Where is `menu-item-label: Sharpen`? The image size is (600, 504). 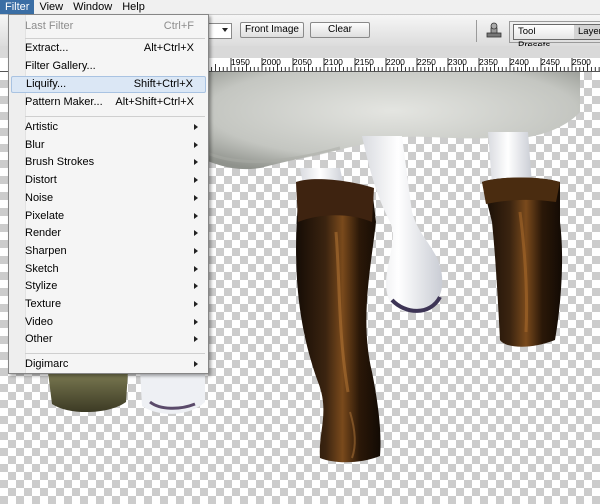 menu-item-label: Sharpen is located at coordinates (46, 250).